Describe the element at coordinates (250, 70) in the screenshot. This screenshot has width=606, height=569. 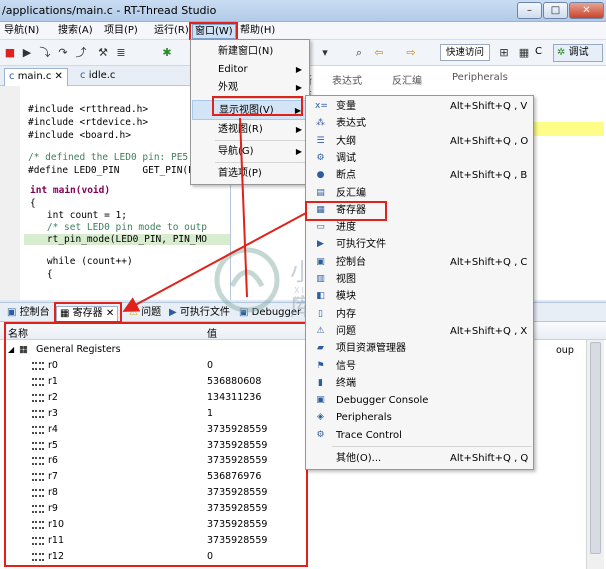
I see `menu-editor: Editor ▶` at that location.